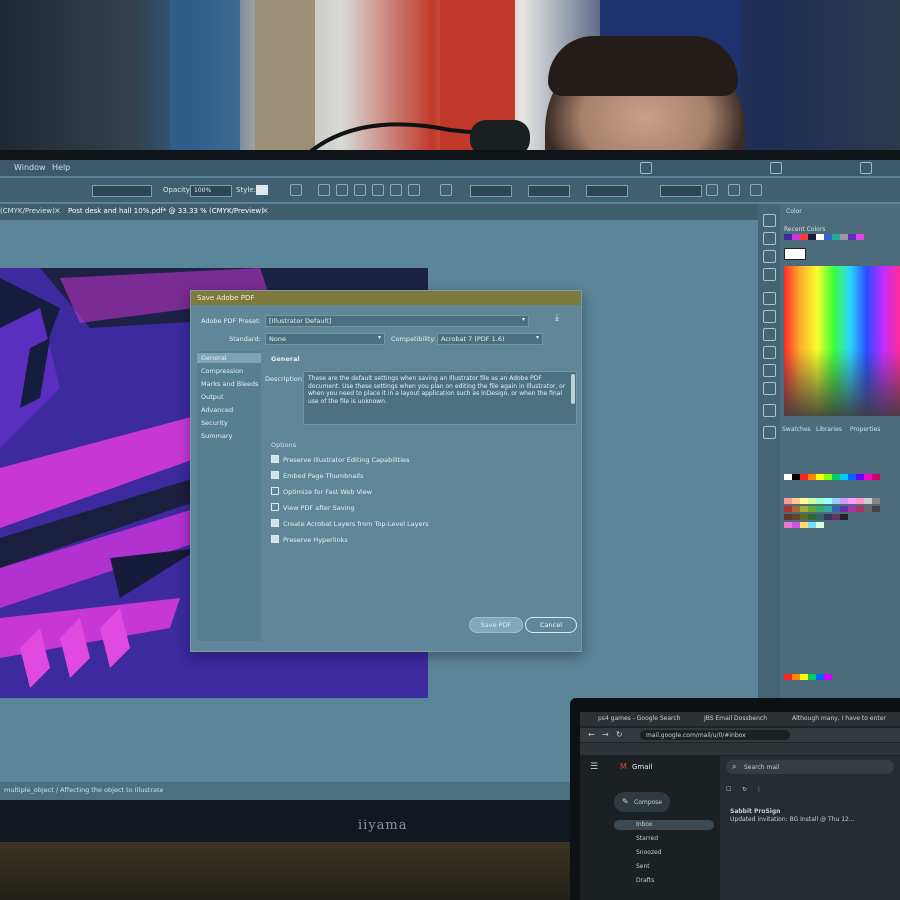 The width and height of the screenshot is (900, 900). Describe the element at coordinates (810, 767) in the screenshot. I see `search-mail-input: ⌕ Search mail` at that location.